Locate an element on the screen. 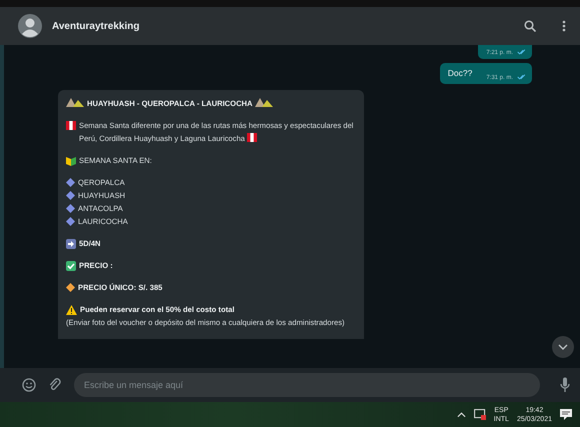 This screenshot has width=580, height=427. check-icon is located at coordinates (71, 266).